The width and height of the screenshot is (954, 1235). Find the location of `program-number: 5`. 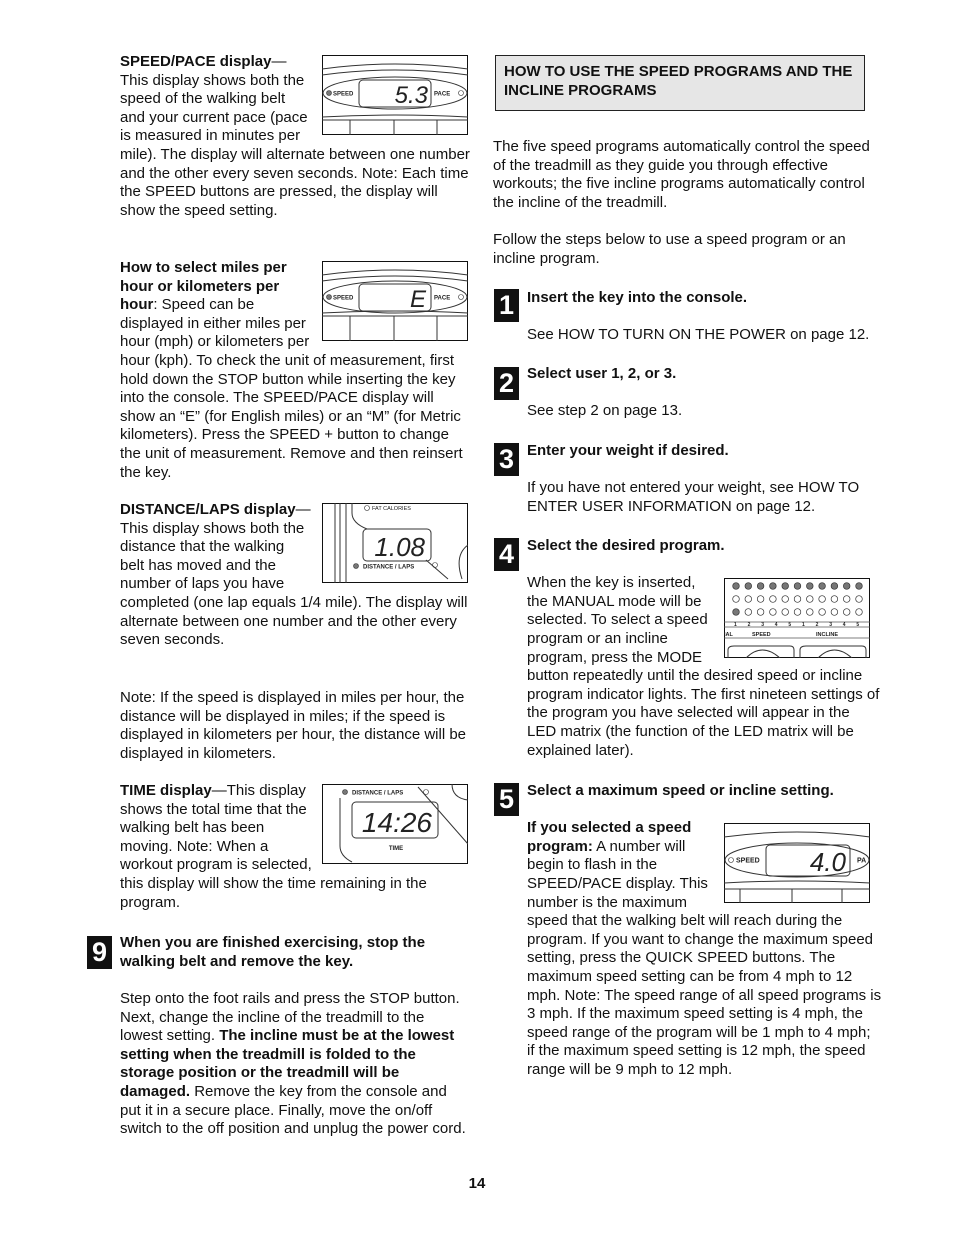

program-number: 5 is located at coordinates (857, 625).